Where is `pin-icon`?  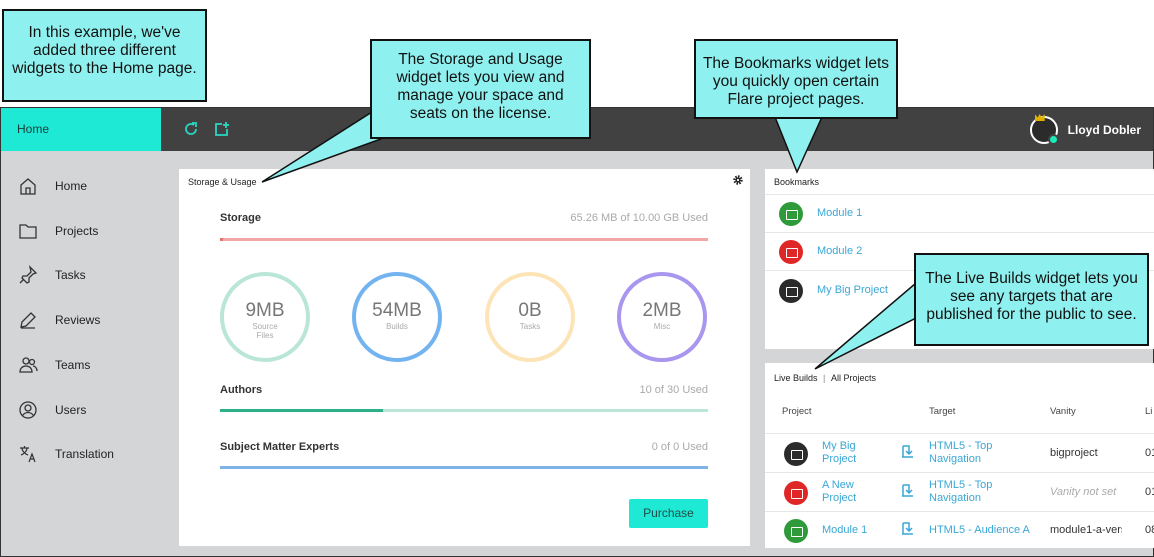 pin-icon is located at coordinates (28, 274).